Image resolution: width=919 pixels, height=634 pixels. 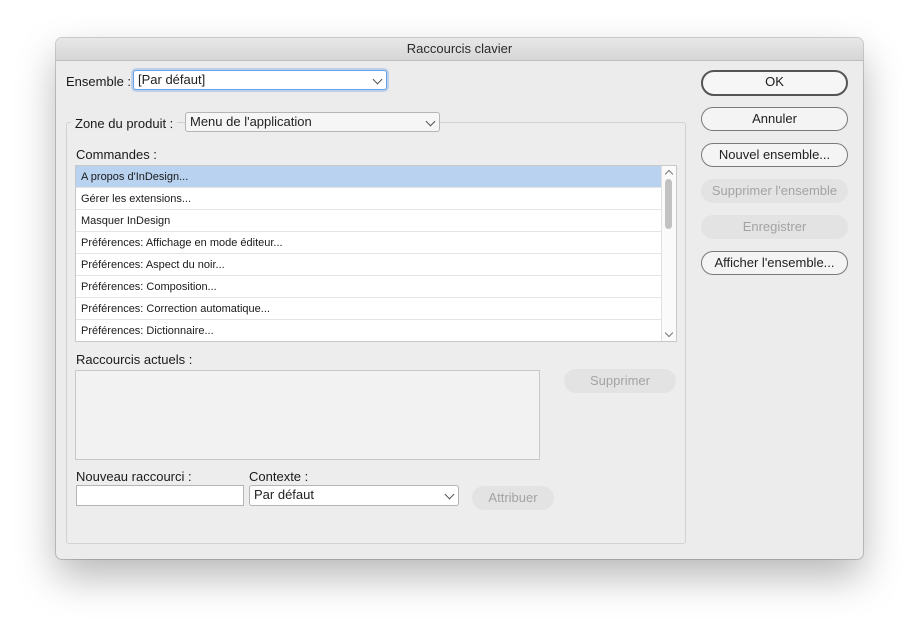 I want to click on ensemble-value: [Par défaut], so click(x=172, y=79).